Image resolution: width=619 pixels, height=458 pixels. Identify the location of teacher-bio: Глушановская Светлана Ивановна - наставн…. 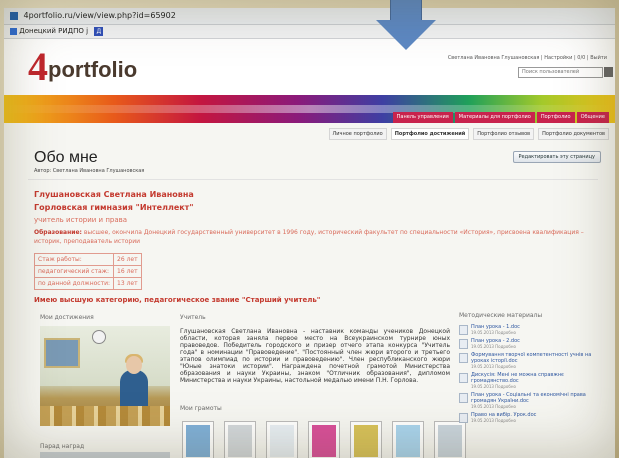
(315, 356).